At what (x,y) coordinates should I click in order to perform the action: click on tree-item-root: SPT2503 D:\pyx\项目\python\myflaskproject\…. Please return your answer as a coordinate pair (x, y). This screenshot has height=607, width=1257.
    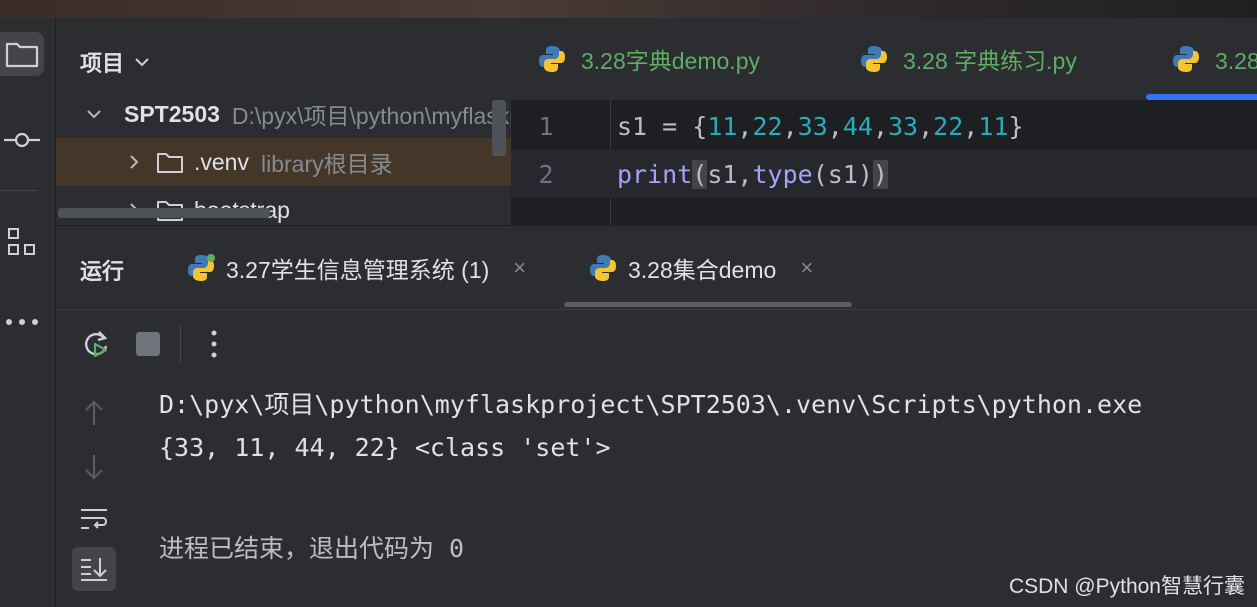
    Looking at the image, I should click on (283, 114).